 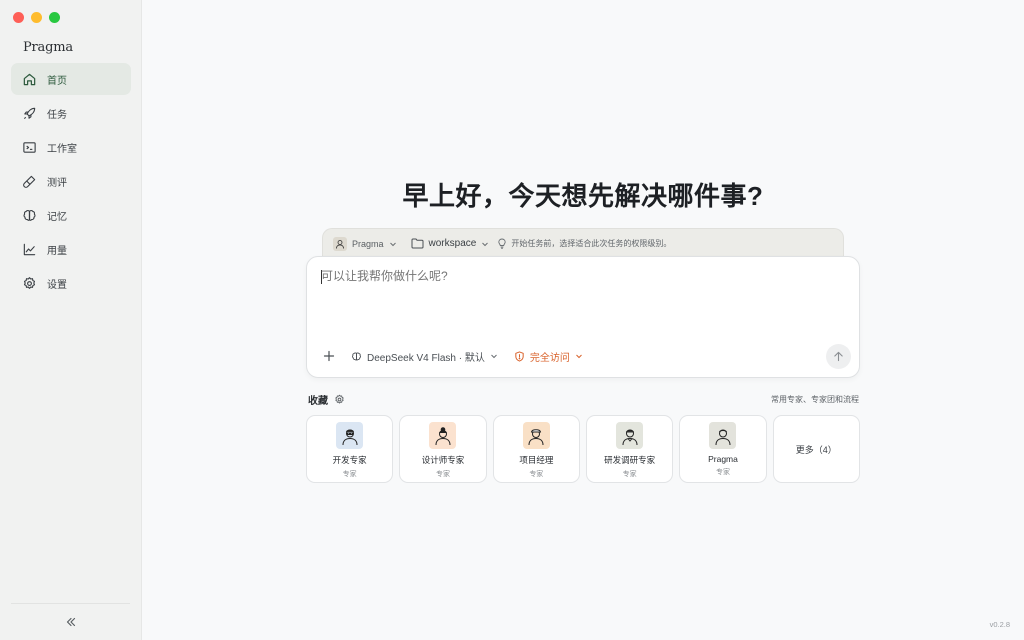 What do you see at coordinates (29, 181) in the screenshot?
I see `test-tube-icon` at bounding box center [29, 181].